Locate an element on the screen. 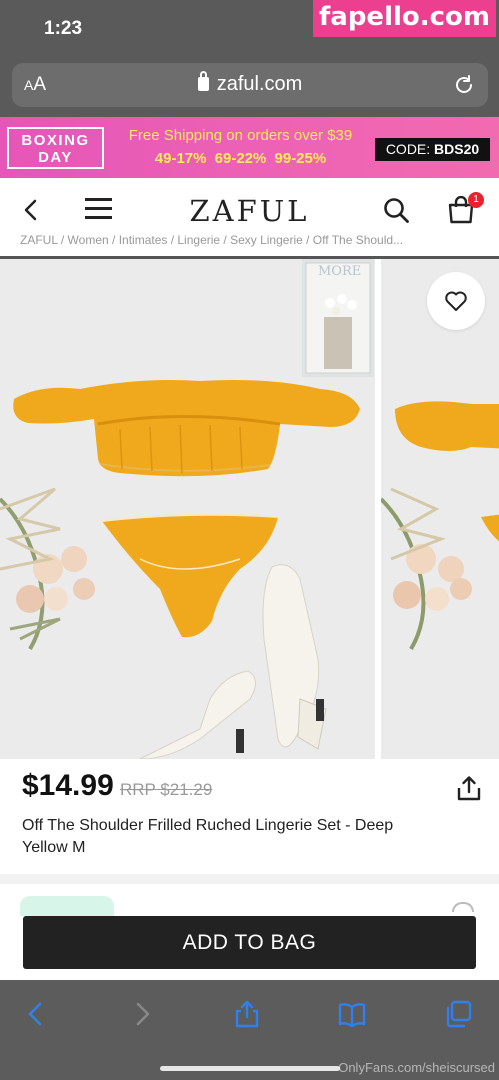 Image resolution: width=499 pixels, height=1080 pixels. section-divider is located at coordinates (249, 879).